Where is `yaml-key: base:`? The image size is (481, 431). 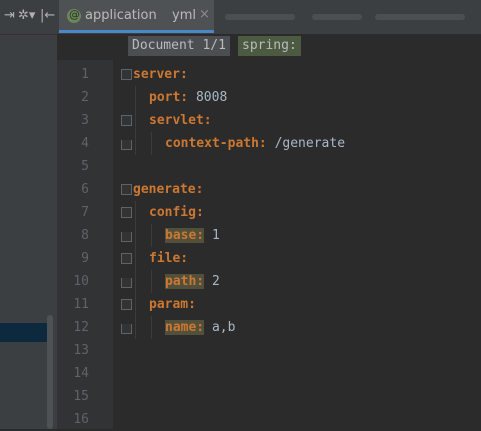 yaml-key: base: is located at coordinates (185, 235).